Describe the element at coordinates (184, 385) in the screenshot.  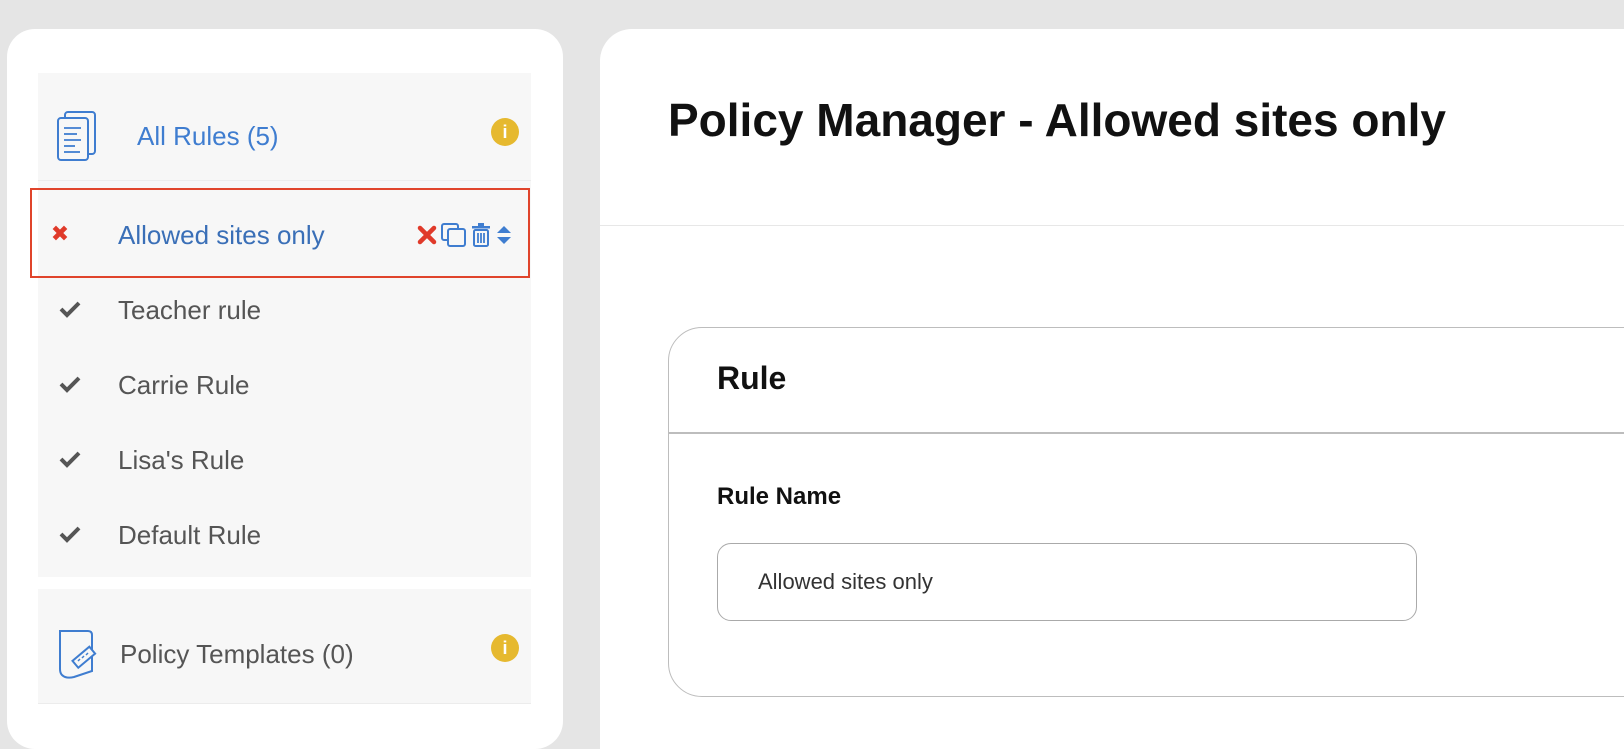
I see `rule-label: Carrie Rule` at that location.